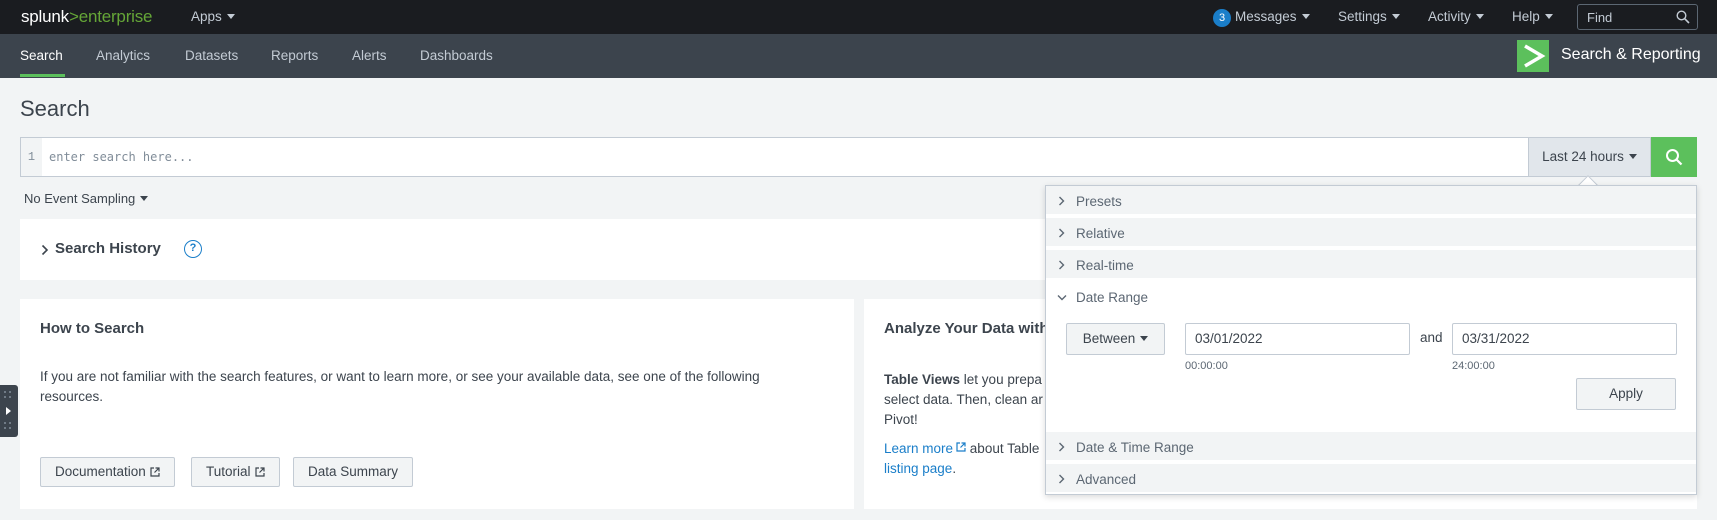 The image size is (1717, 520). I want to click on documentation-button: Documentation, so click(107, 472).